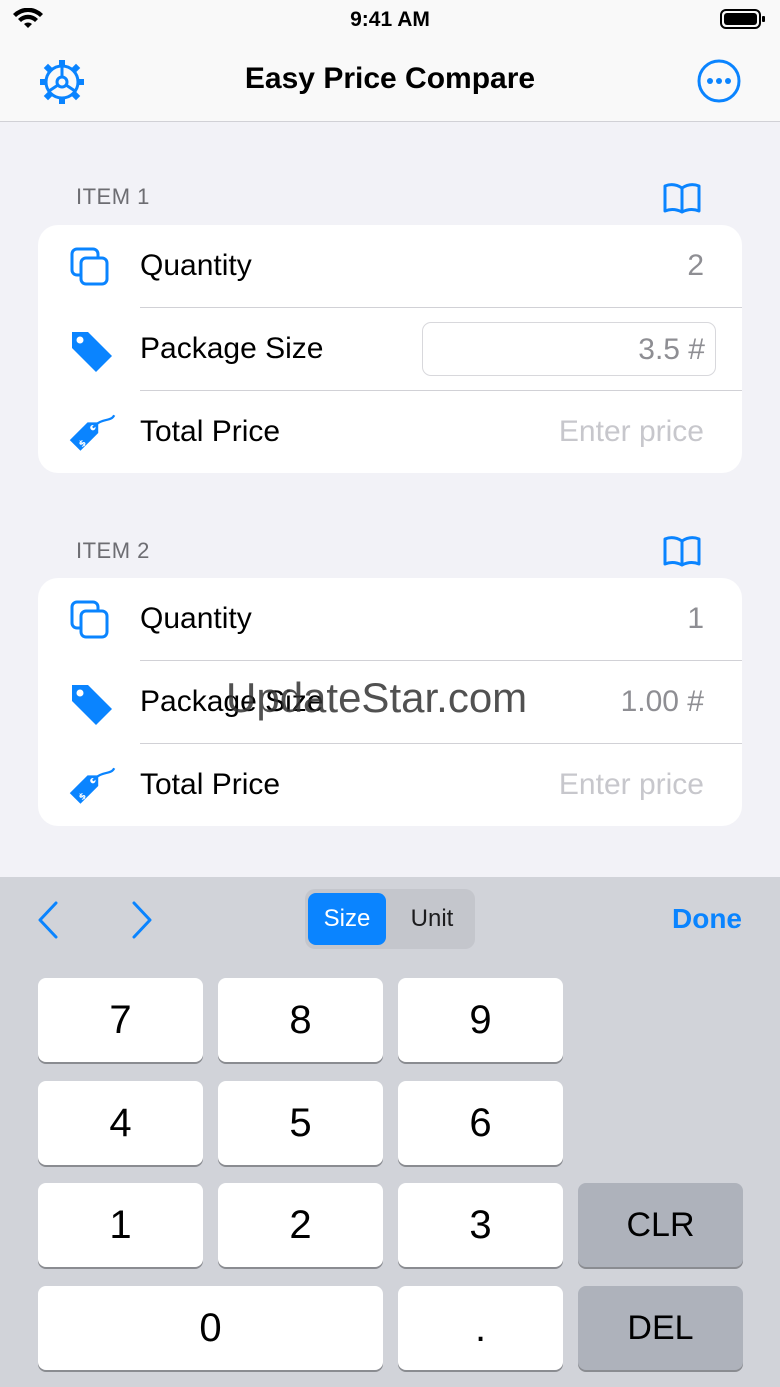 The width and height of the screenshot is (780, 1387). I want to click on key-2: 2, so click(300, 1225).